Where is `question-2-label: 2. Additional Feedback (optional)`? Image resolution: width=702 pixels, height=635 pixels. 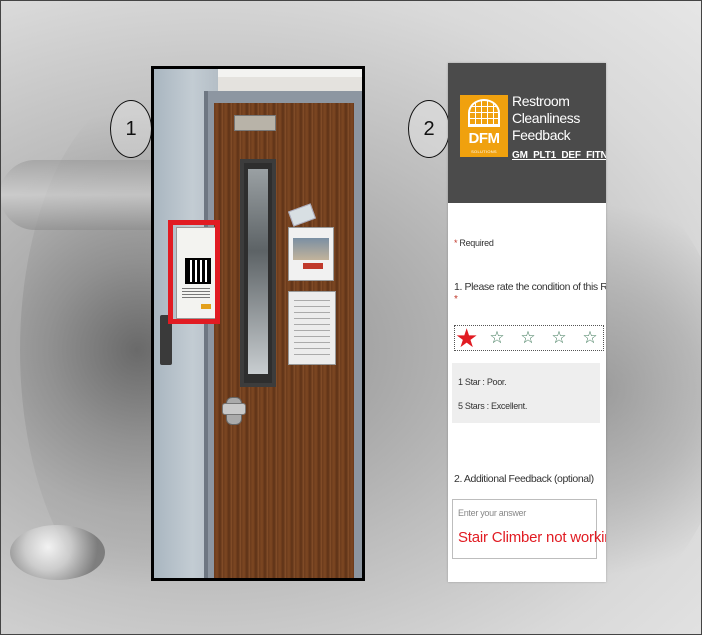
question-2-label: 2. Additional Feedback (optional) is located at coordinates (524, 479).